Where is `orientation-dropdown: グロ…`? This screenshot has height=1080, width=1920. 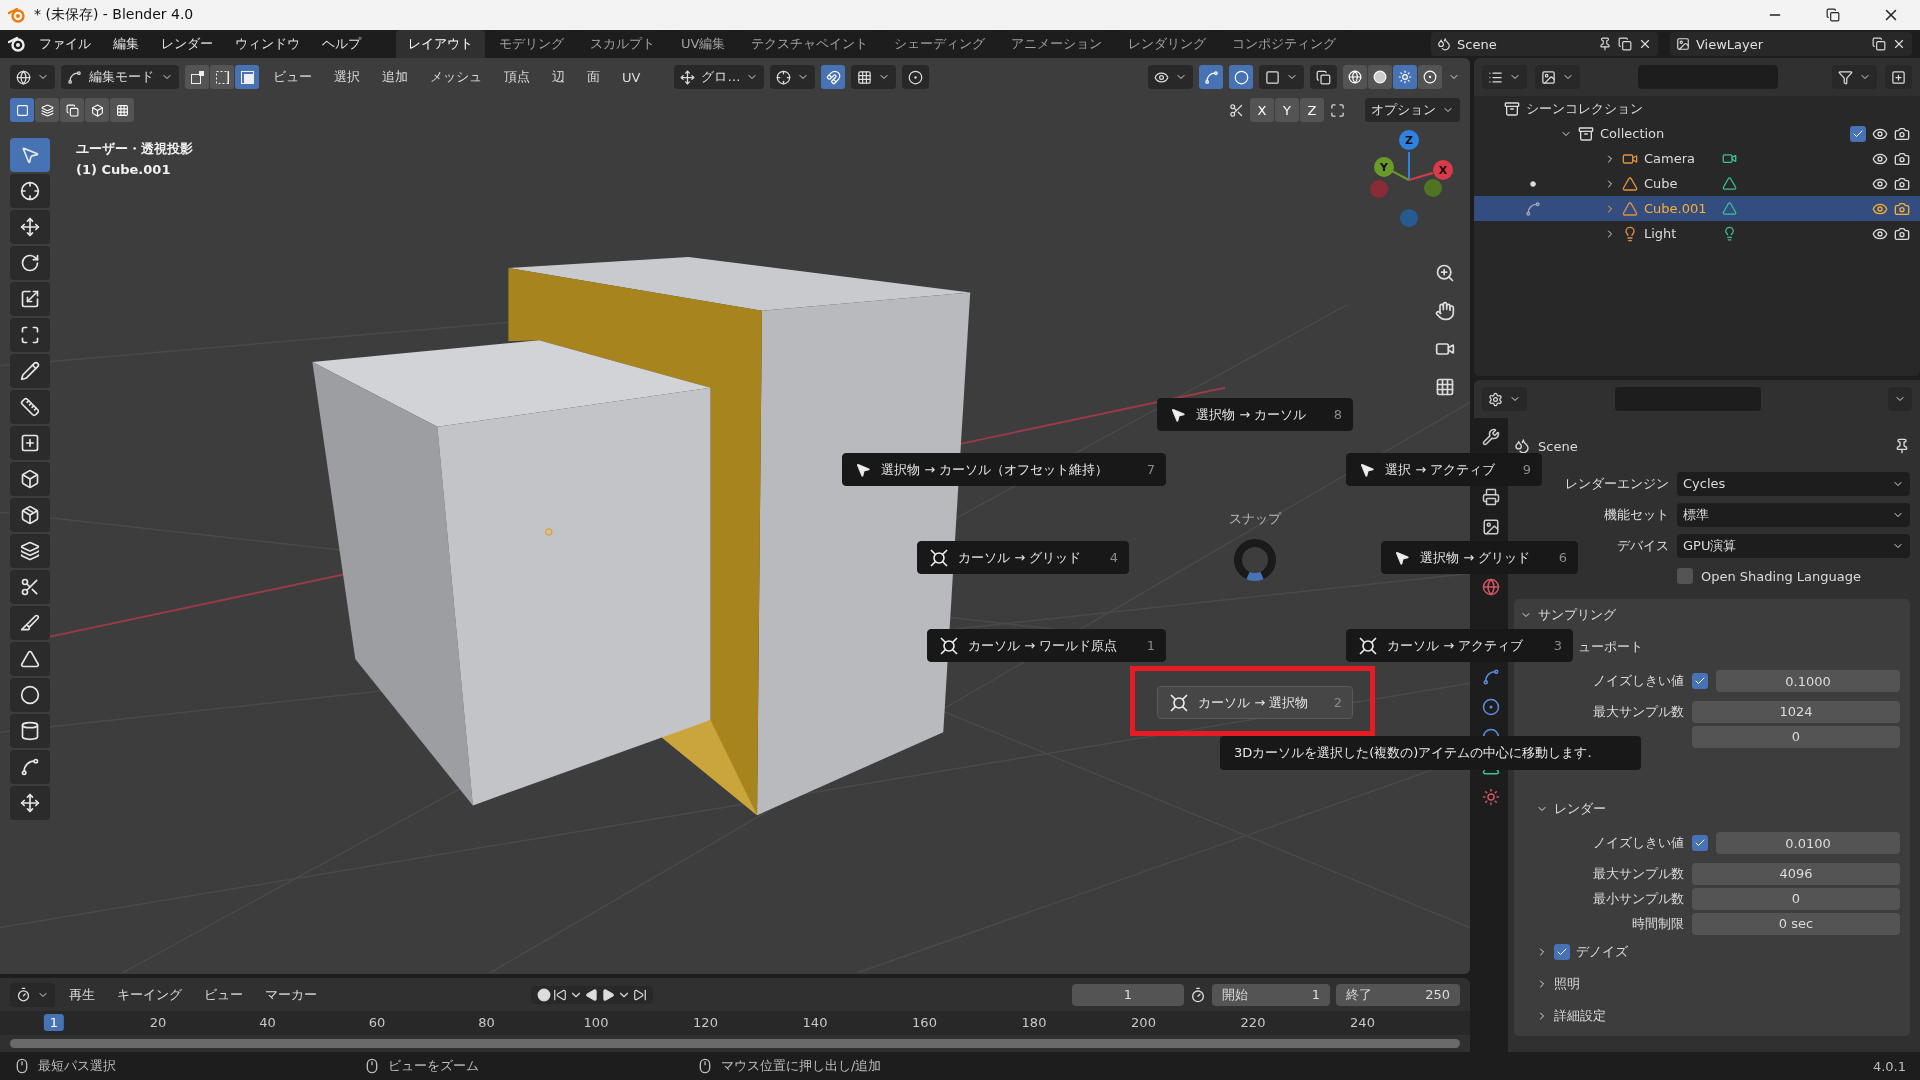
orientation-dropdown: グロ… is located at coordinates (719, 77).